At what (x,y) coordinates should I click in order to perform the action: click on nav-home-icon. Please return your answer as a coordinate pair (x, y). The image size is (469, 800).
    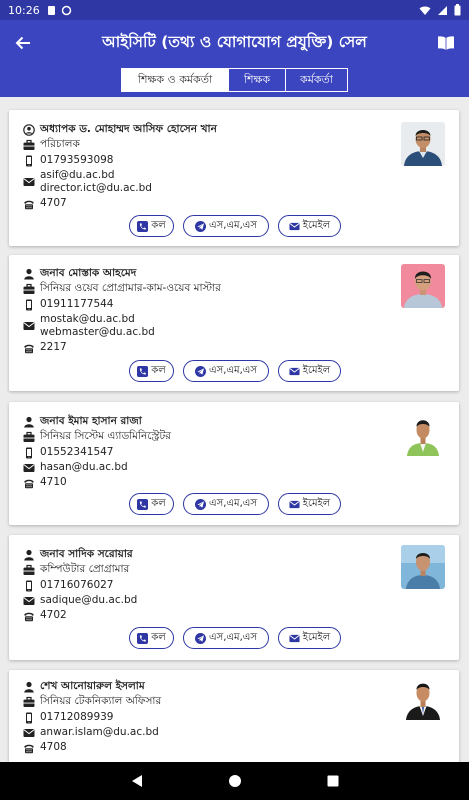
    Looking at the image, I should click on (235, 781).